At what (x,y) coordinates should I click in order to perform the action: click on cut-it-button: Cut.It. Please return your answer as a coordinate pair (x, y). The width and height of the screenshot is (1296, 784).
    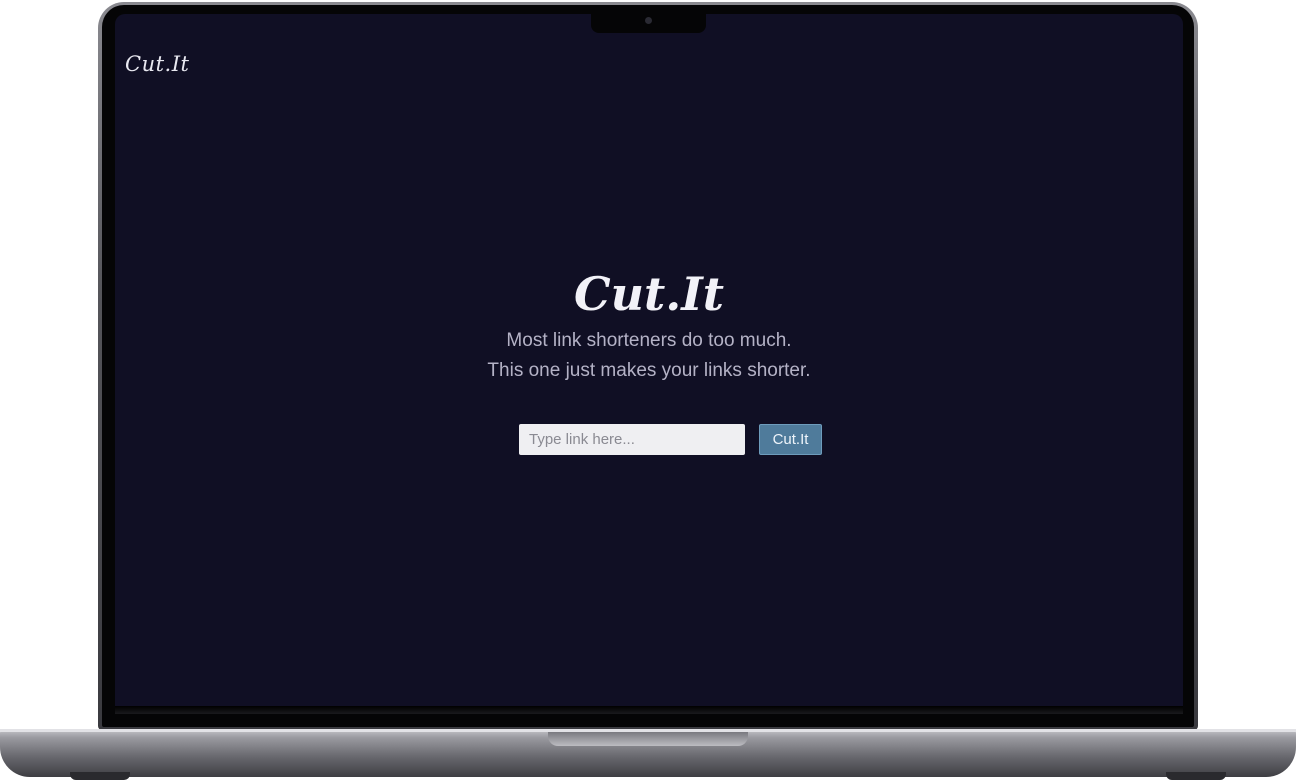
    Looking at the image, I should click on (790, 439).